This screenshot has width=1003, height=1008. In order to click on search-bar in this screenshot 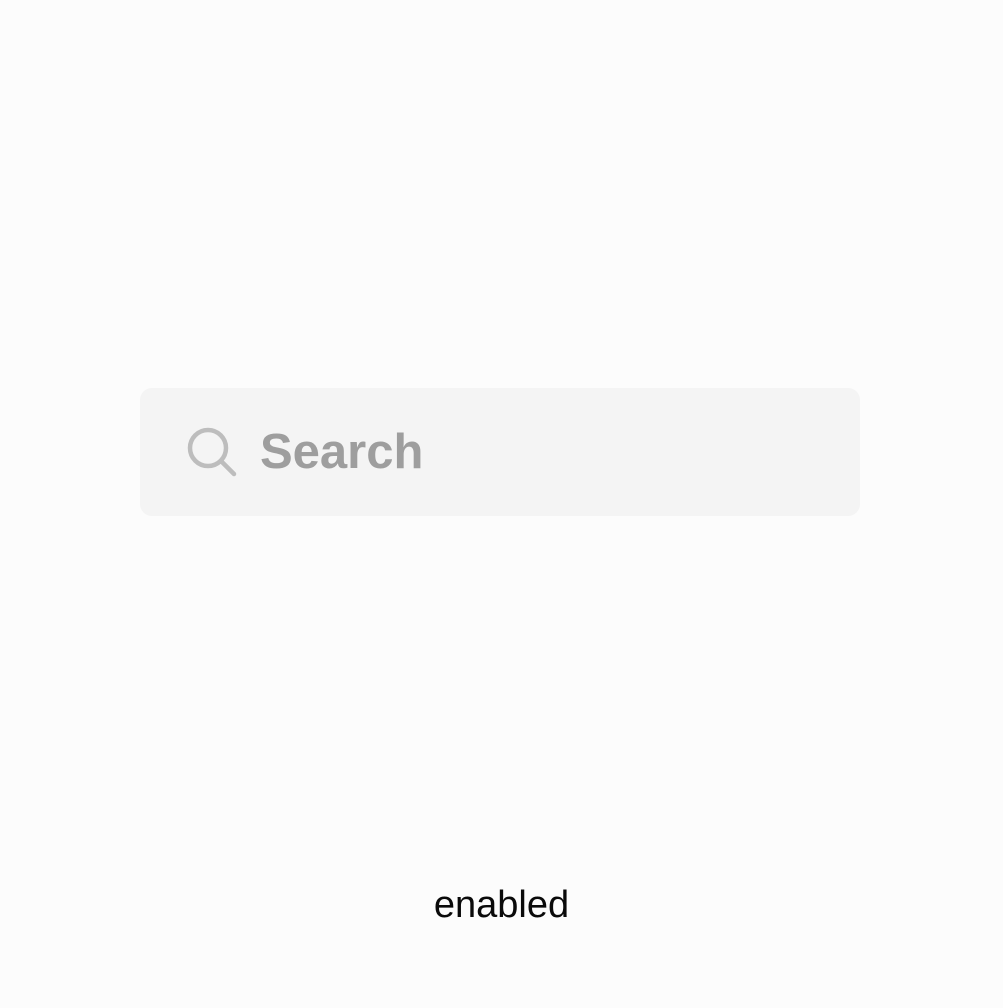, I will do `click(529, 452)`.